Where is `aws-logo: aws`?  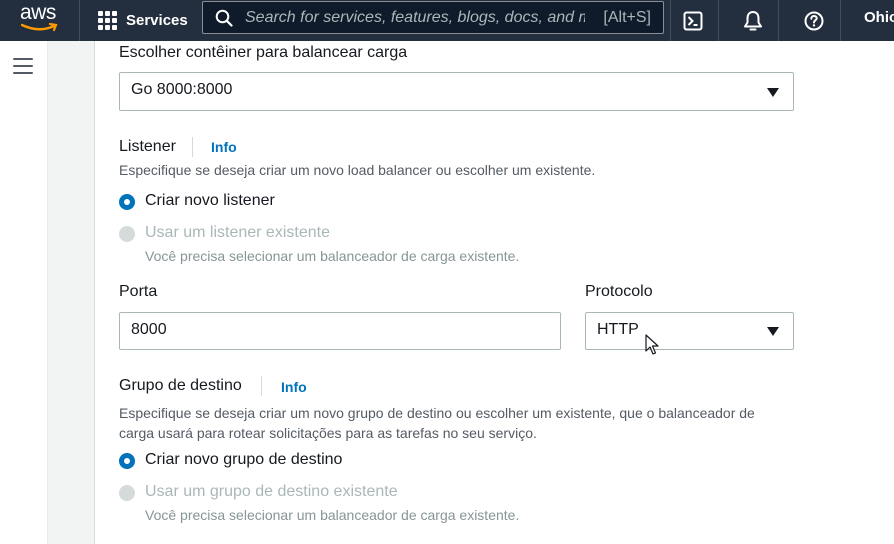 aws-logo: aws is located at coordinates (40, 17).